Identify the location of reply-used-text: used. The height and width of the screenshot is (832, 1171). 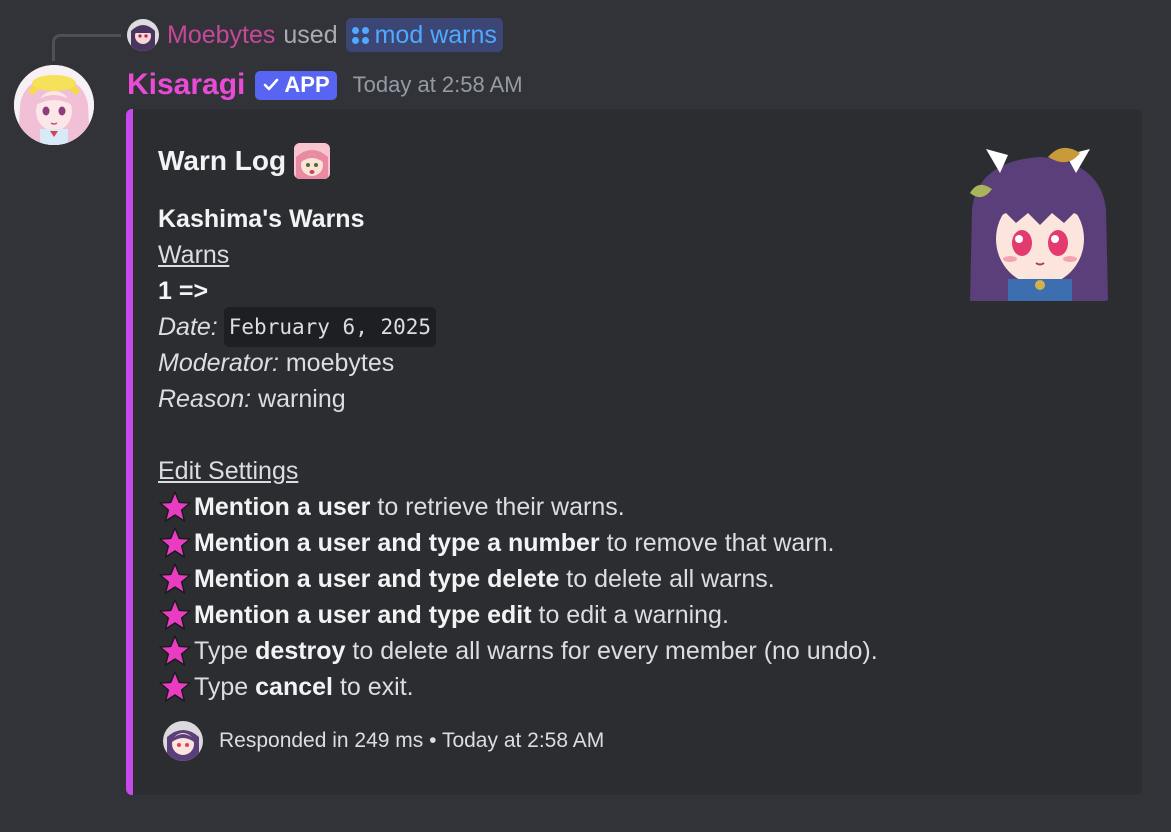
(310, 34).